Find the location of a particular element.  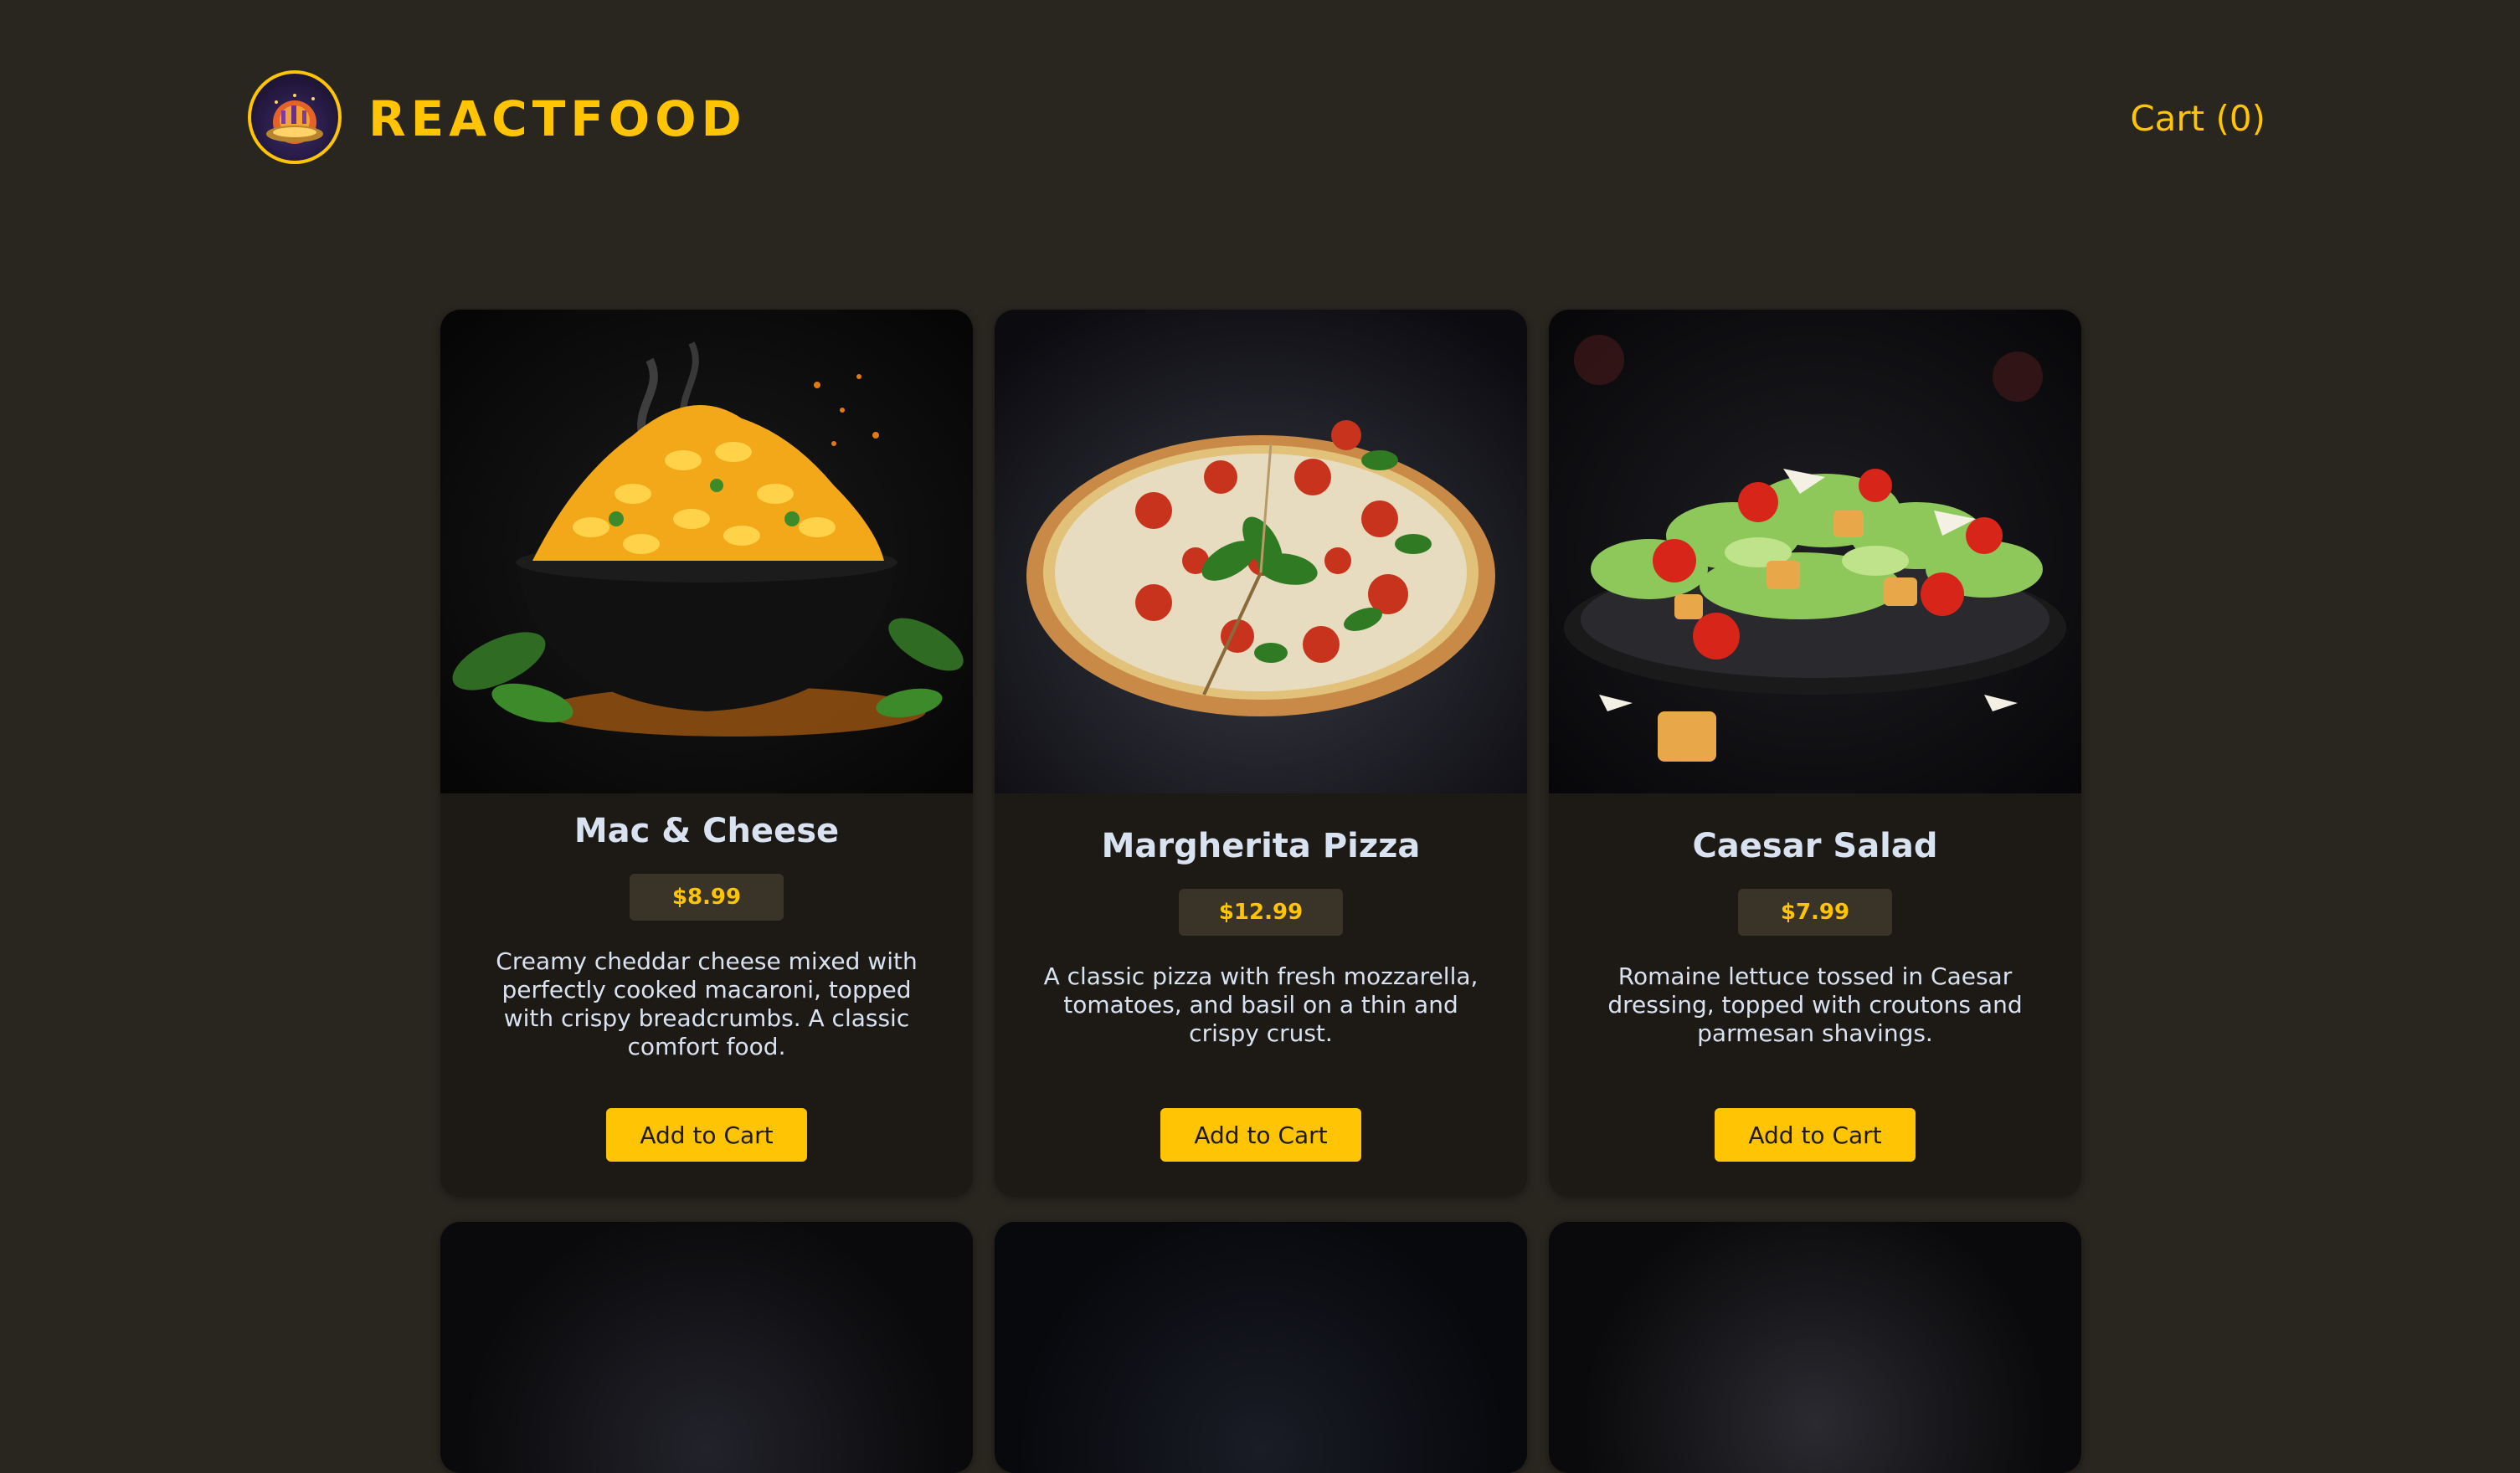

margherita-pizza-image is located at coordinates (1261, 551).